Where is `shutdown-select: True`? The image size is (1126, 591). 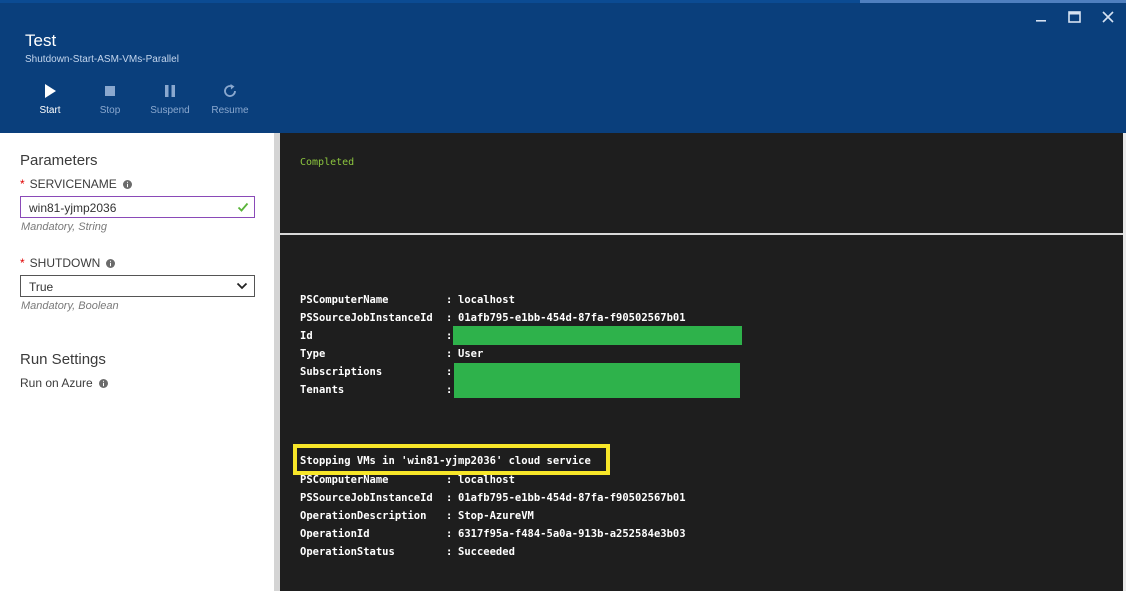
shutdown-select: True is located at coordinates (137, 286).